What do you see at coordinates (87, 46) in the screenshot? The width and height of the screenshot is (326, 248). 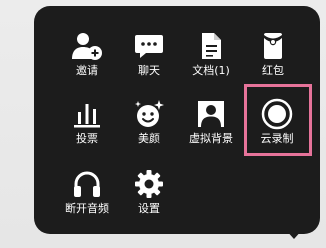 I see `add-person-icon` at bounding box center [87, 46].